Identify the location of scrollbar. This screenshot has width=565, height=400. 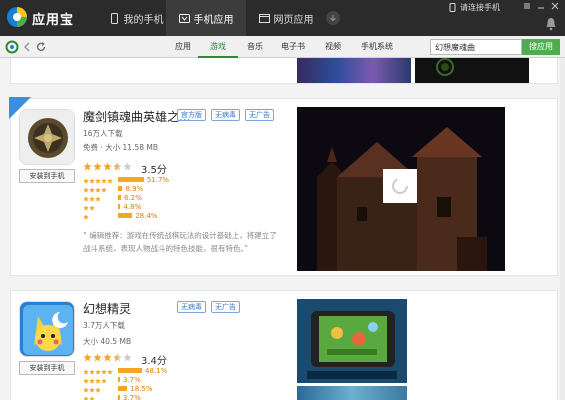
(562, 229).